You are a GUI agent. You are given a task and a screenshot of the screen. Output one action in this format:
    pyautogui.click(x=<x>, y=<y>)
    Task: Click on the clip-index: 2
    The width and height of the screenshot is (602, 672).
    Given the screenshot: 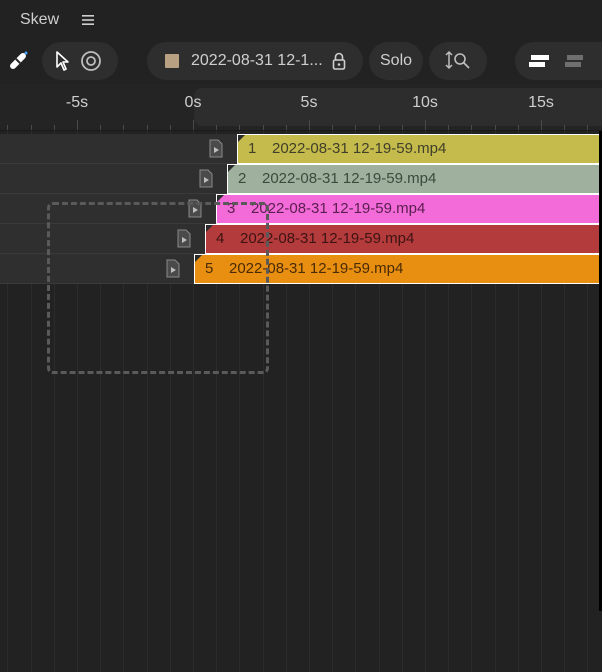 What is the action you would take?
    pyautogui.click(x=242, y=178)
    